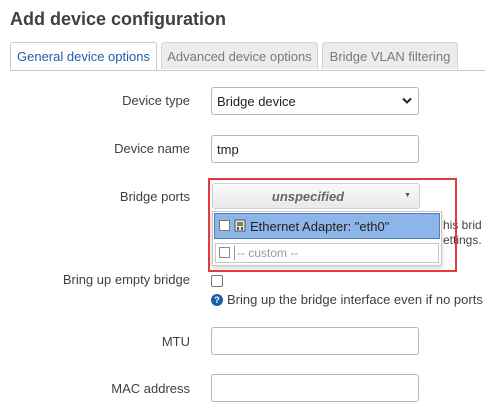  Describe the element at coordinates (154, 196) in the screenshot. I see `bridge-ports-label: Bridge ports` at that location.